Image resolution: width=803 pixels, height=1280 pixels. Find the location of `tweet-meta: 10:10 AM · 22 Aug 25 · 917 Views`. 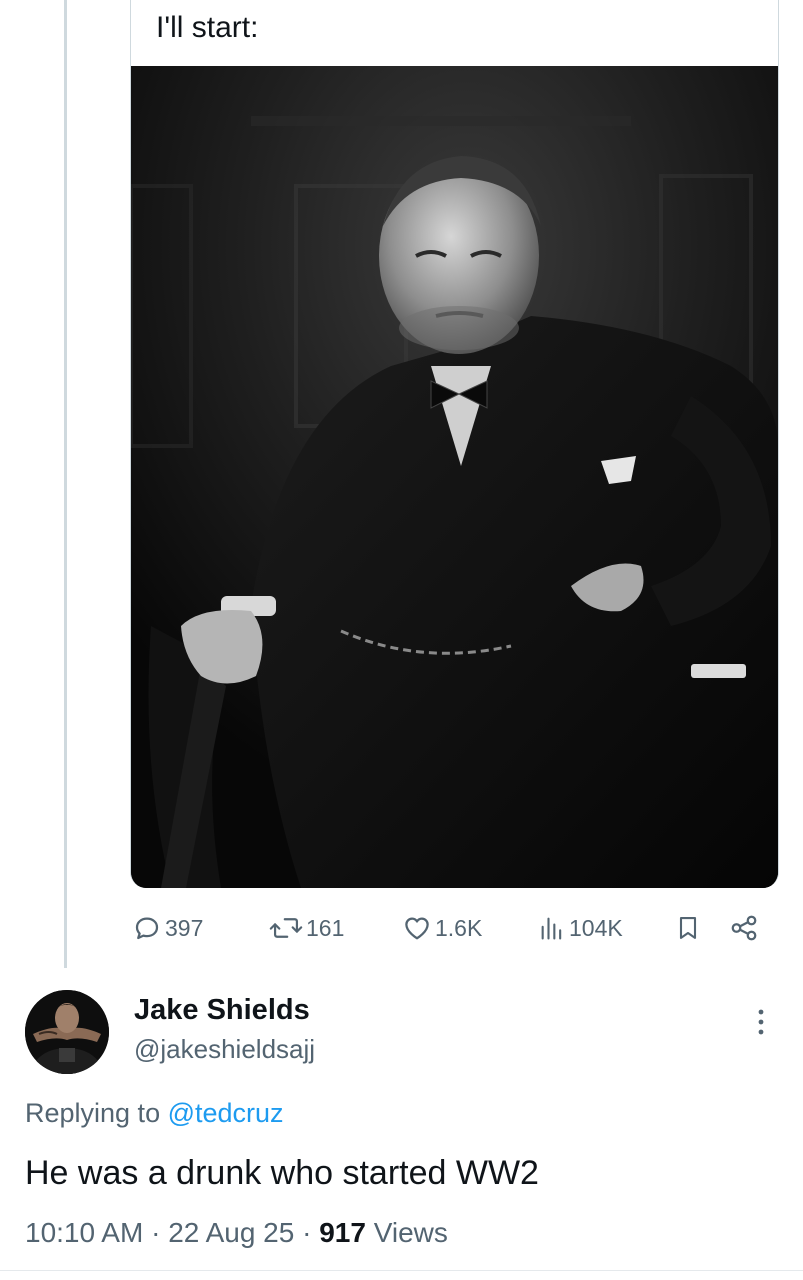

tweet-meta: 10:10 AM · 22 Aug 25 · 917 Views is located at coordinates (236, 1233).